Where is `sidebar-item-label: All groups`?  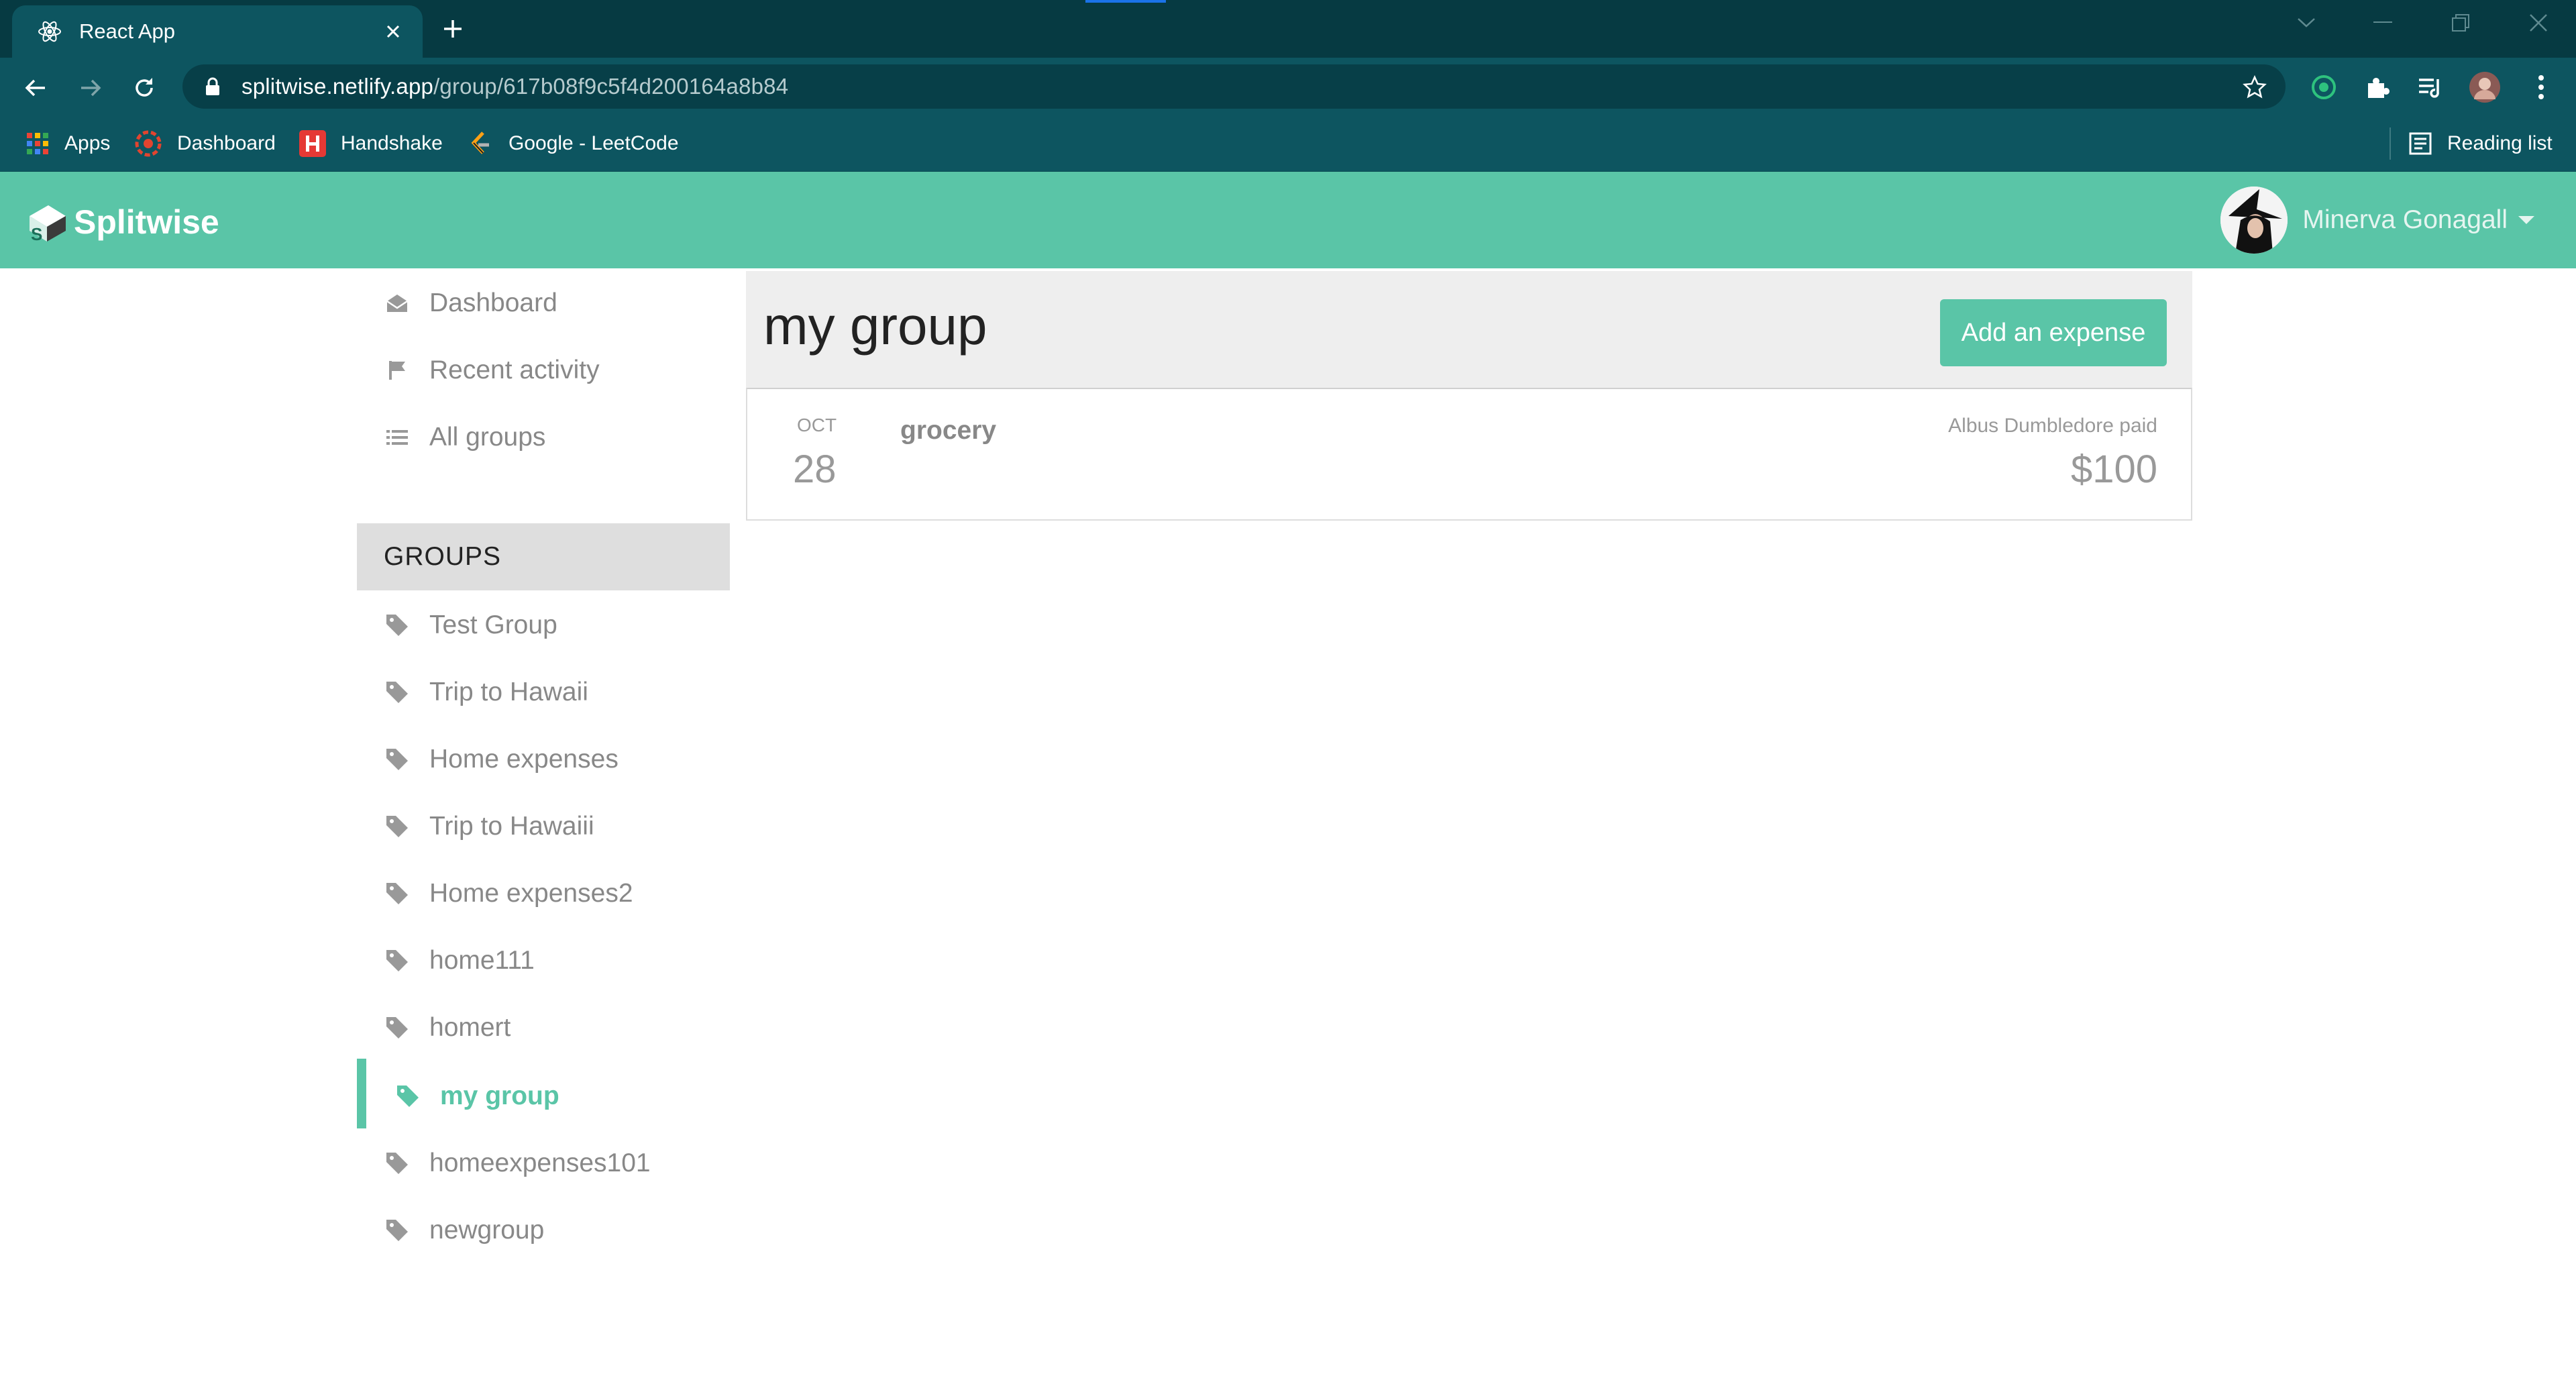 sidebar-item-label: All groups is located at coordinates (487, 437).